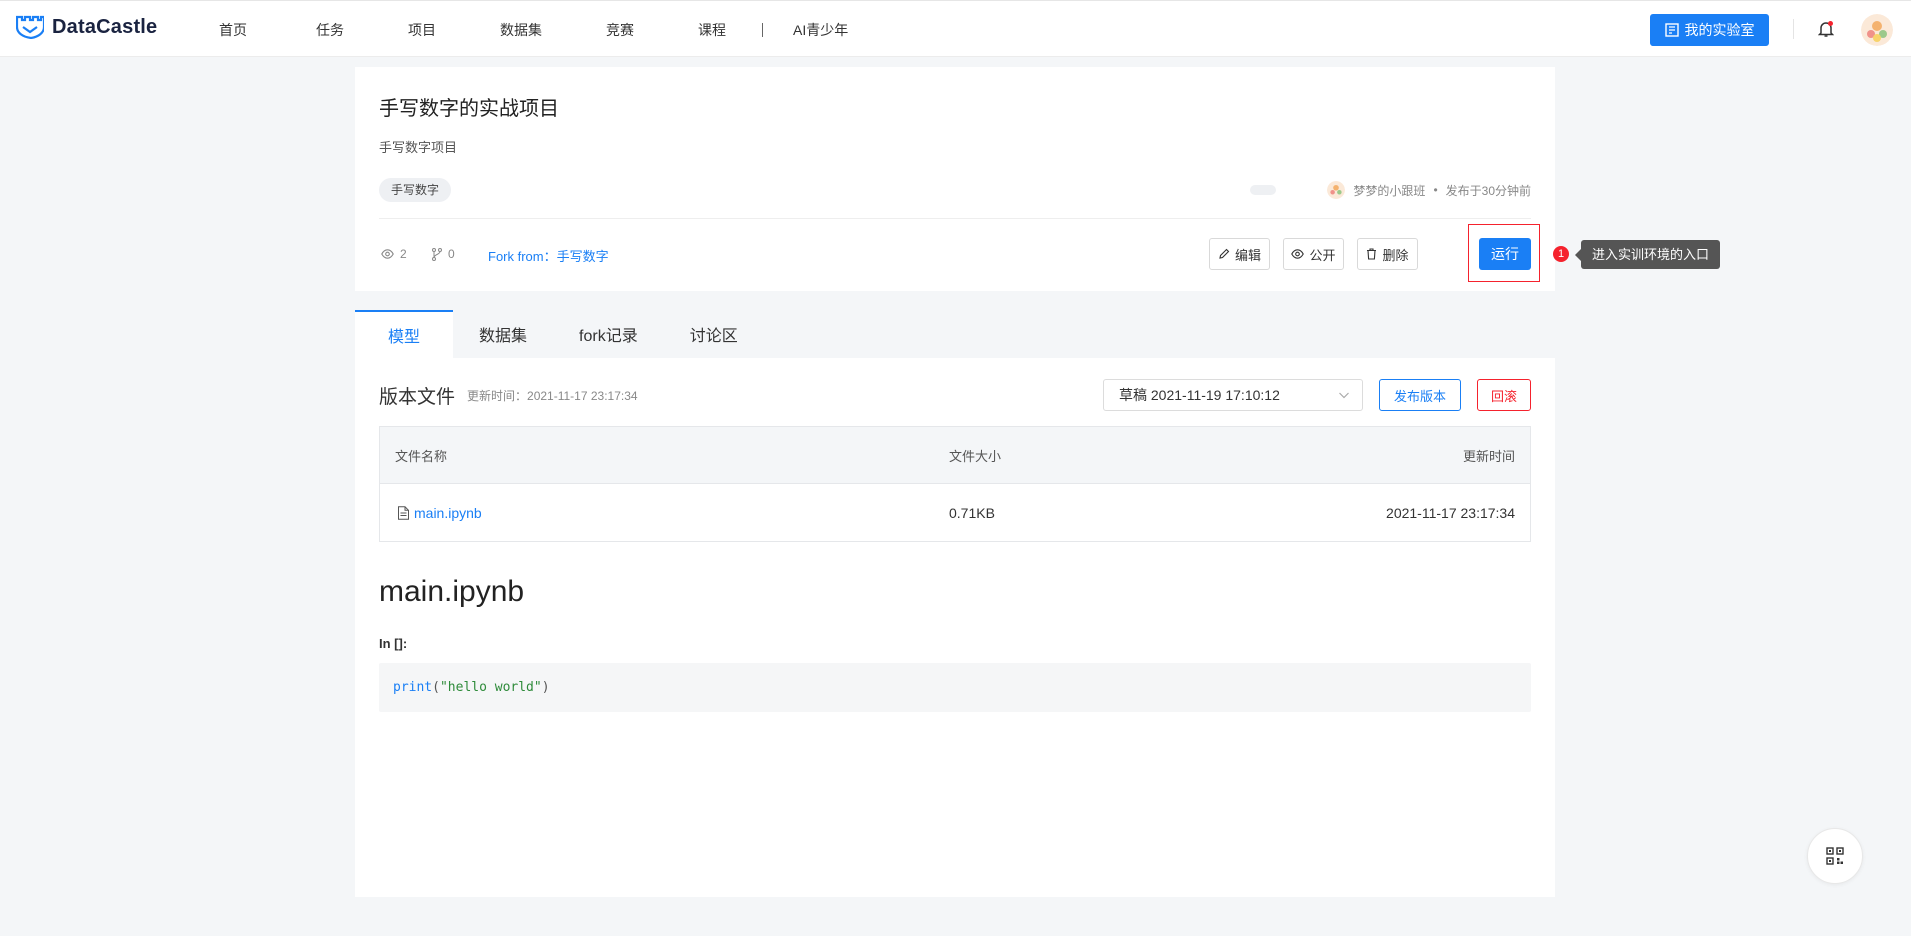 Image resolution: width=1911 pixels, height=936 pixels. What do you see at coordinates (437, 254) in the screenshot?
I see `fork-icon` at bounding box center [437, 254].